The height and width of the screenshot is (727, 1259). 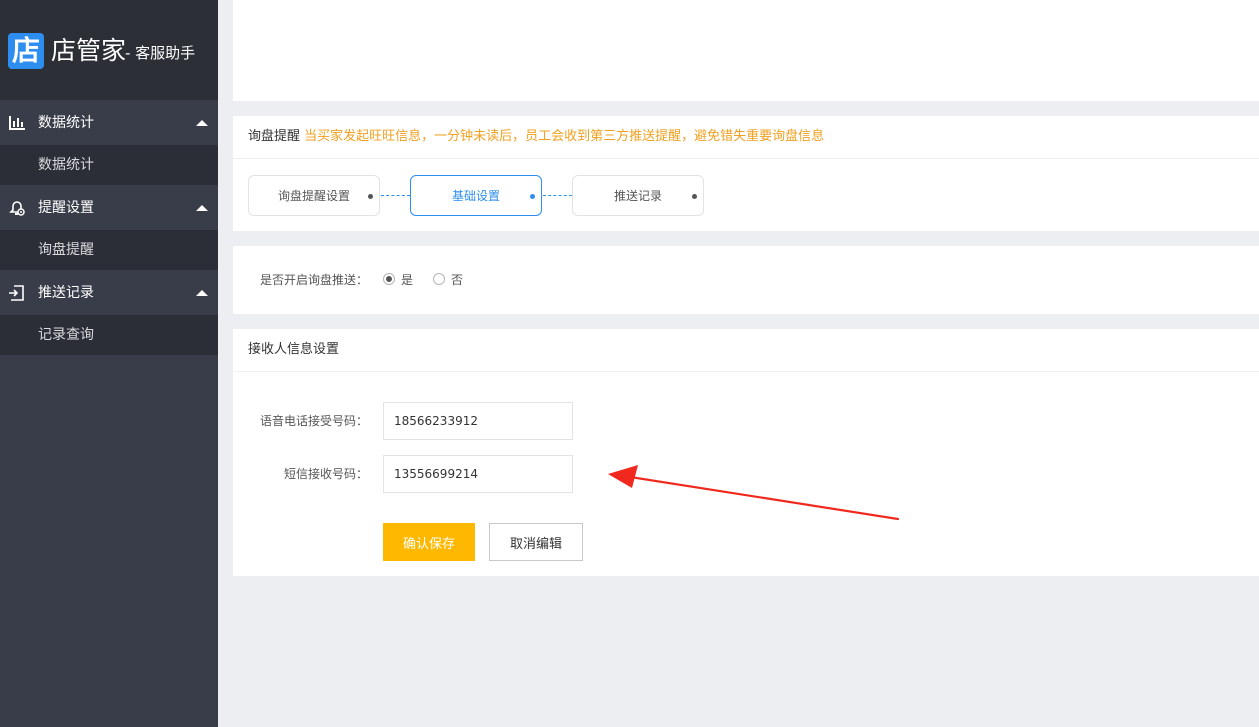 I want to click on radio-no, so click(x=439, y=279).